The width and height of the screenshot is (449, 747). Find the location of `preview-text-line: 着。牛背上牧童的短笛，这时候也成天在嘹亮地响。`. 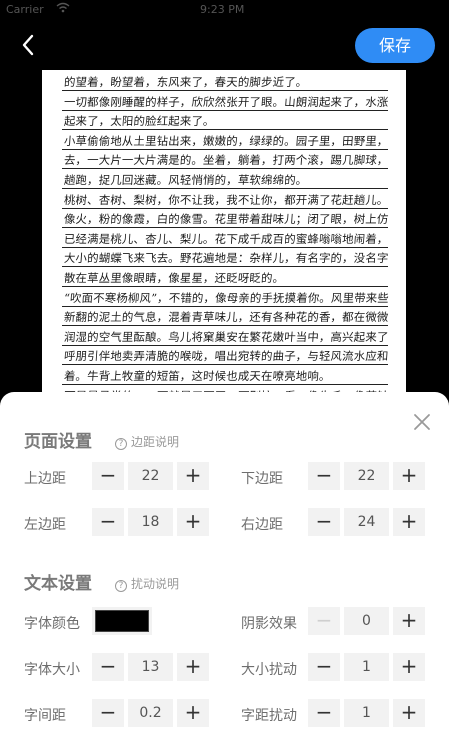

preview-text-line: 着。牛背上牧童的短笛，这时候也成天在嘹亮地响。 is located at coordinates (197, 376).